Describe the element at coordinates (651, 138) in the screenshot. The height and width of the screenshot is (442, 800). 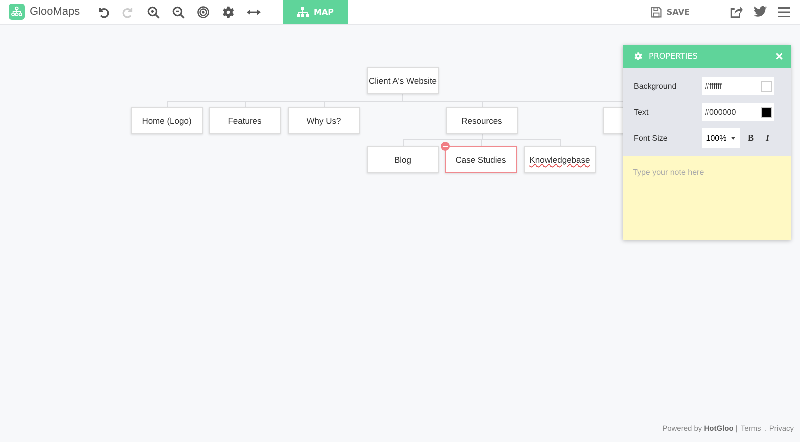
I see `field-label: Font Size` at that location.